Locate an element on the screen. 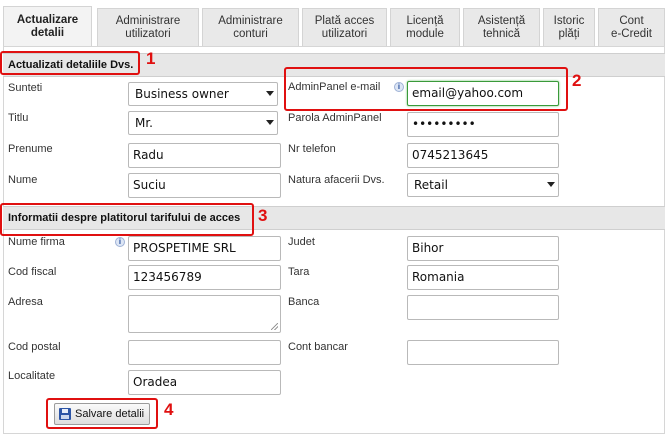 This screenshot has height=437, width=667. tab-actualizare-detalii: Actualizare detalii is located at coordinates (47, 26).